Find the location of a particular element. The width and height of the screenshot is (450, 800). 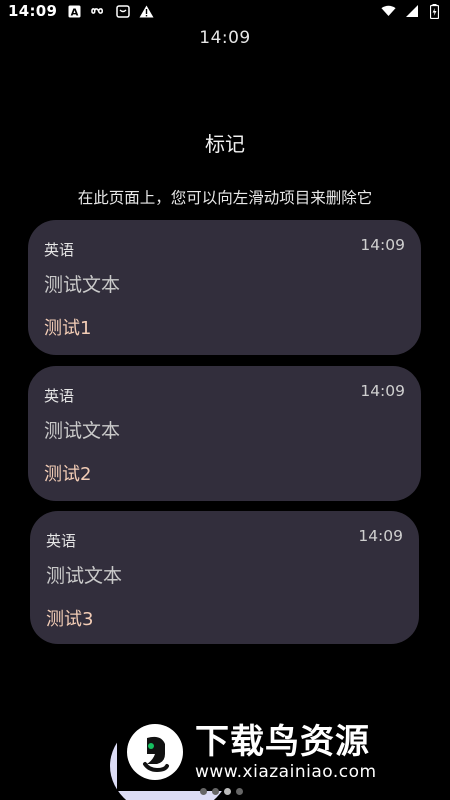

svg-text: A is located at coordinates (75, 12).